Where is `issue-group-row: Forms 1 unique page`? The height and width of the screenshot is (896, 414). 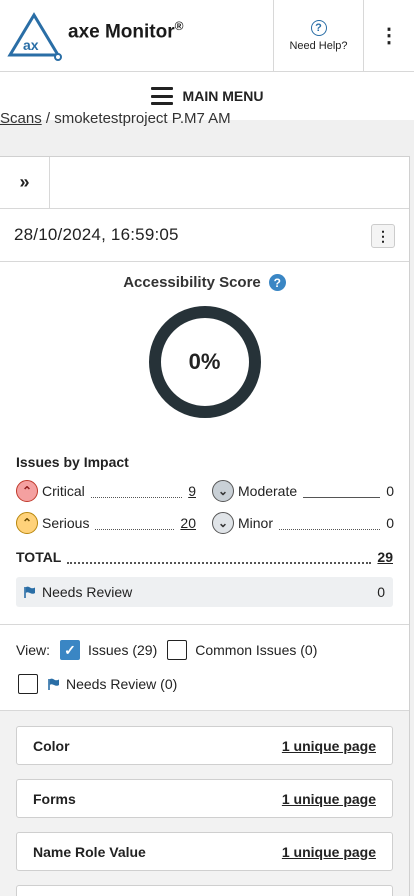
issue-group-row: Forms 1 unique page is located at coordinates (204, 798).